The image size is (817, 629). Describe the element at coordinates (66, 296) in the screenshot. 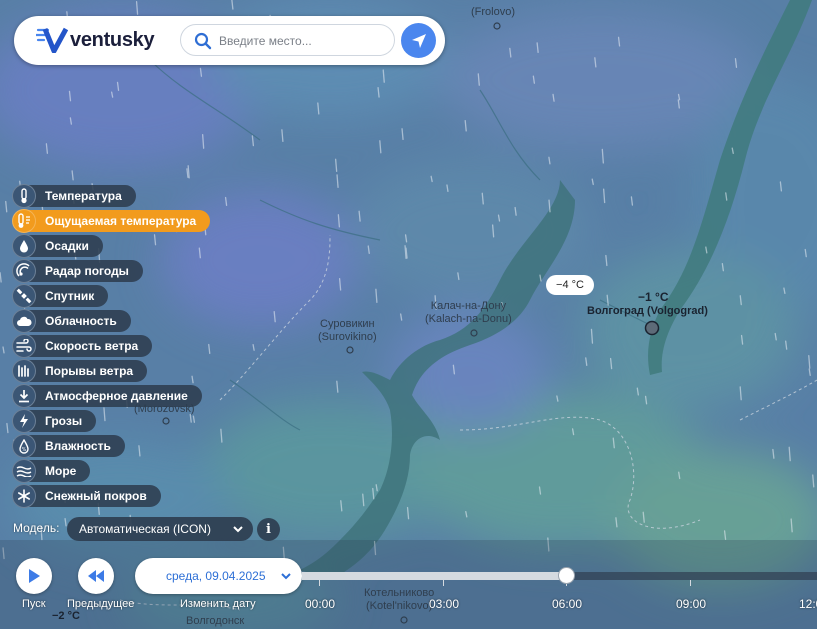

I see `layer-label: Спутник` at that location.